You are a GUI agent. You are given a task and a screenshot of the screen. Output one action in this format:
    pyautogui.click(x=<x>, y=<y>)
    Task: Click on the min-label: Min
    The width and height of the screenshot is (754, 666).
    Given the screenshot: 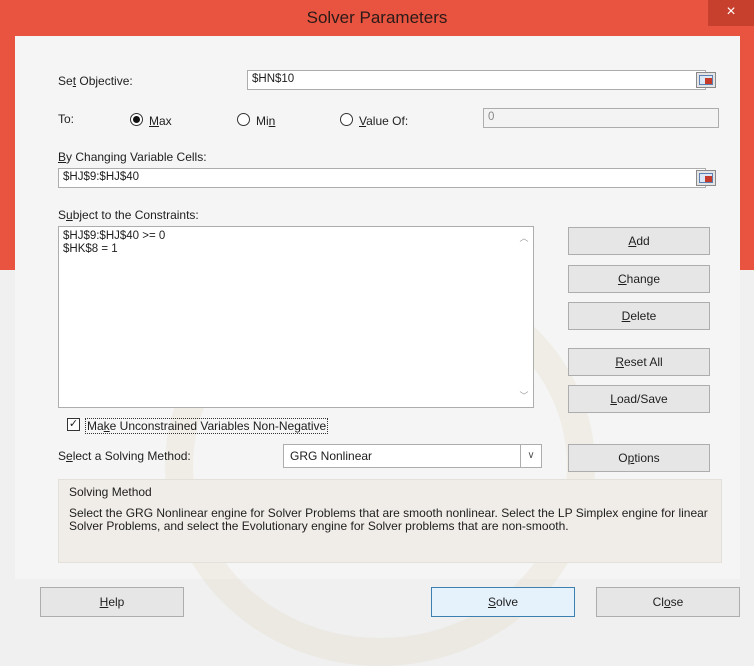 What is the action you would take?
    pyautogui.click(x=266, y=121)
    